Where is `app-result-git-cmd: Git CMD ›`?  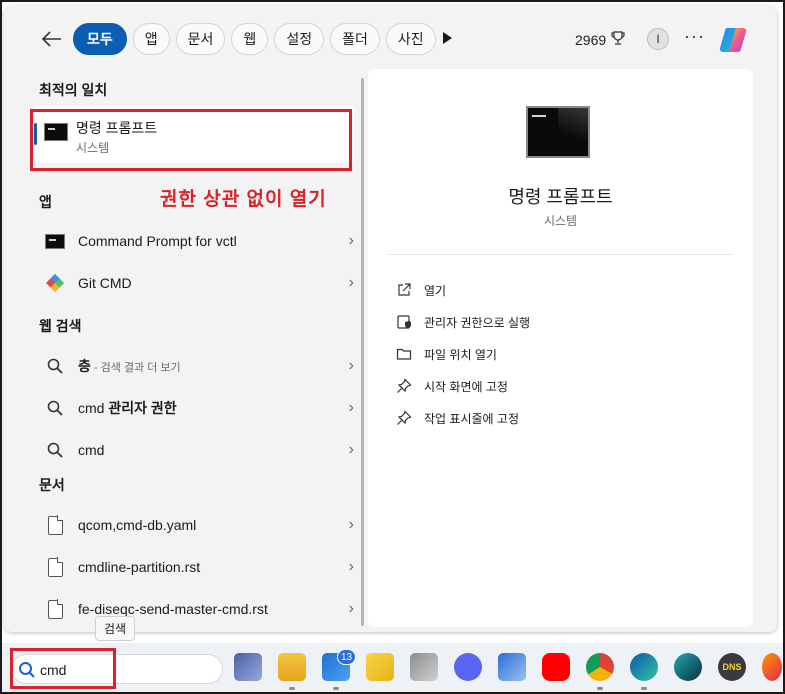
app-result-git-cmd: Git CMD › is located at coordinates (194, 283).